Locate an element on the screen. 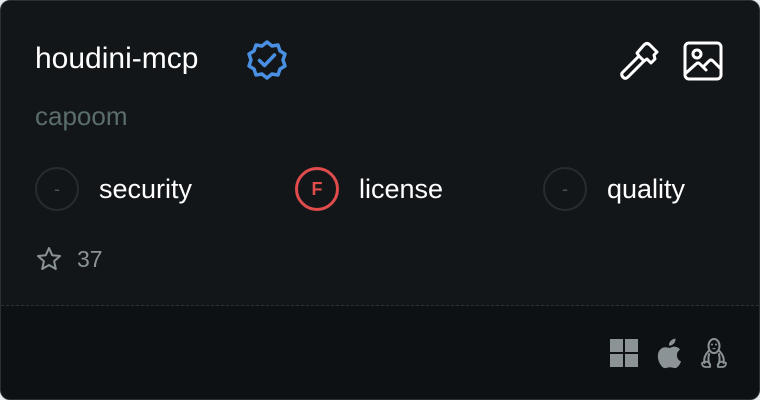  server-name: houdini-mcp is located at coordinates (116, 59).